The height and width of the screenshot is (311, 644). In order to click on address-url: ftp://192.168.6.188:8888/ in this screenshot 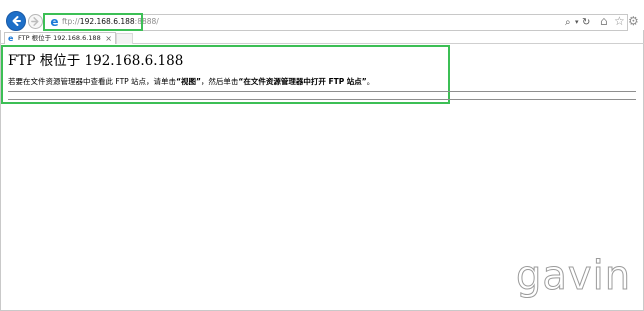, I will do `click(110, 21)`.